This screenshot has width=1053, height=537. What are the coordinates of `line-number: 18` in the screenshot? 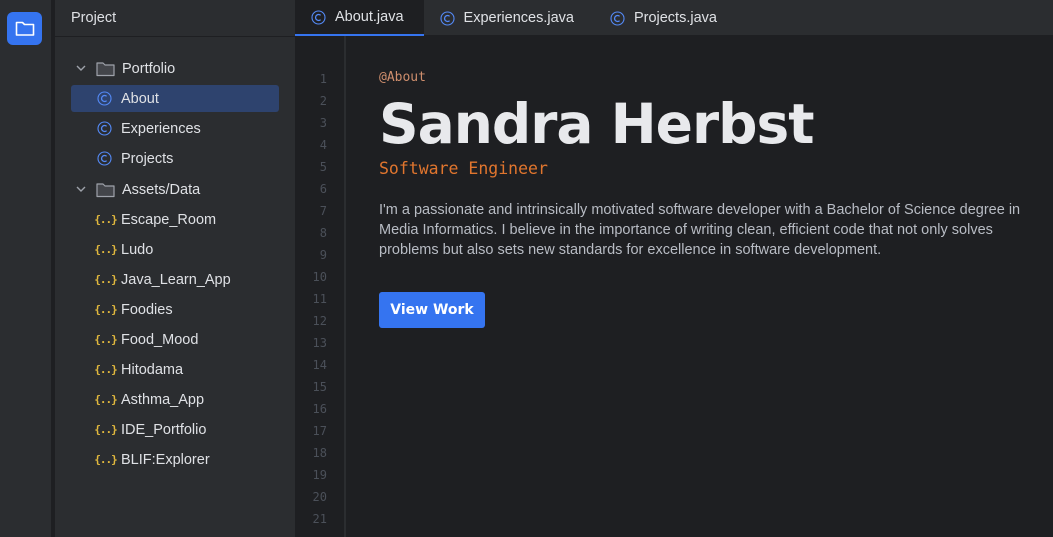 It's located at (319, 453).